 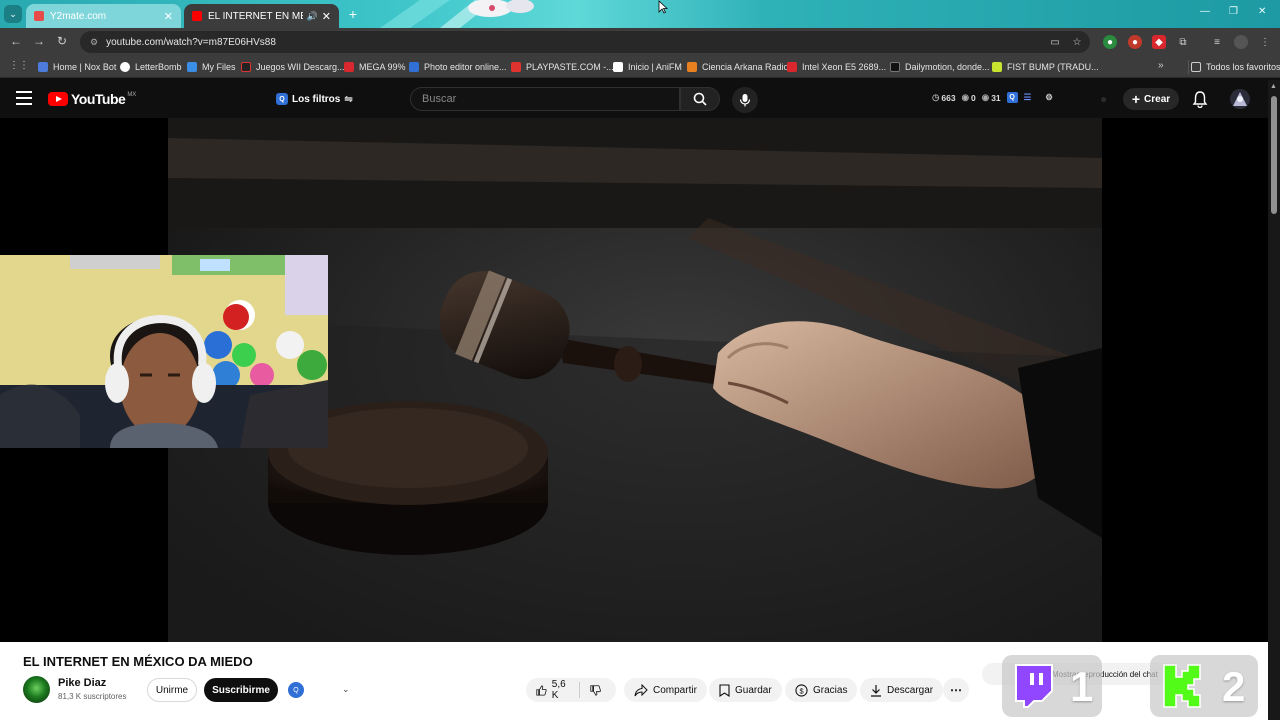 I want to click on tab-title: Y2mate.com, so click(x=78, y=16).